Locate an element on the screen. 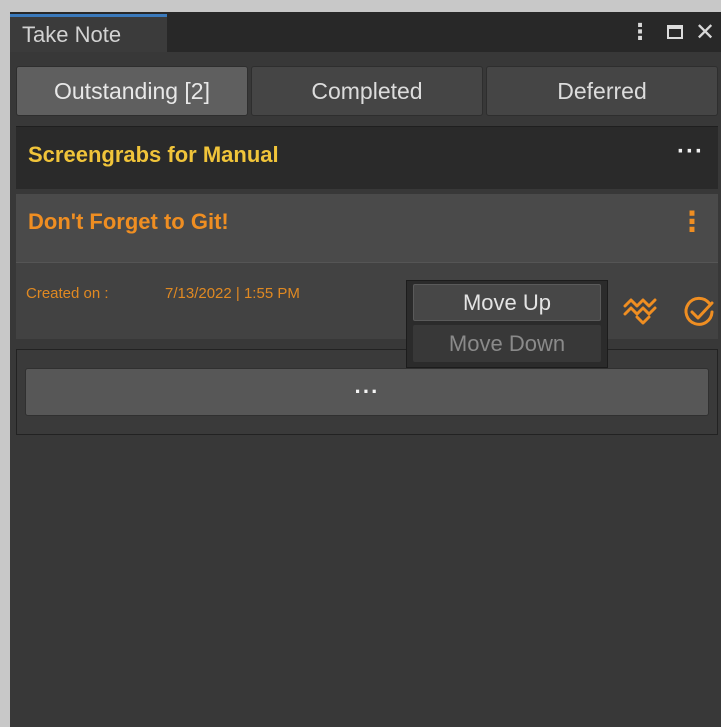 This screenshot has height=727, width=721. created-label: Created on : is located at coordinates (67, 293).